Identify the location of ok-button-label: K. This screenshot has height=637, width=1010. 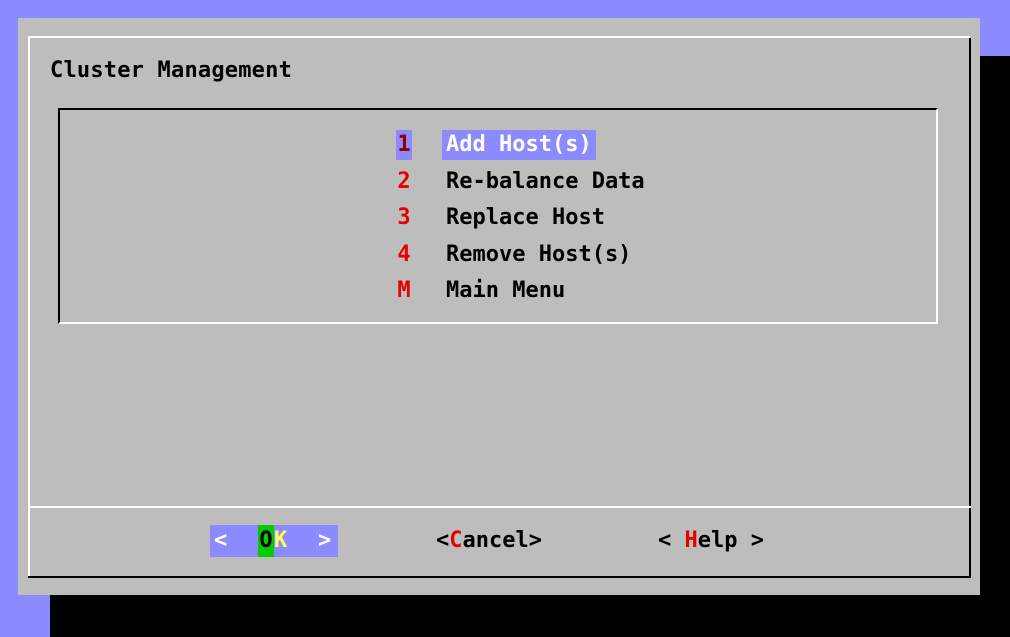
(281, 540).